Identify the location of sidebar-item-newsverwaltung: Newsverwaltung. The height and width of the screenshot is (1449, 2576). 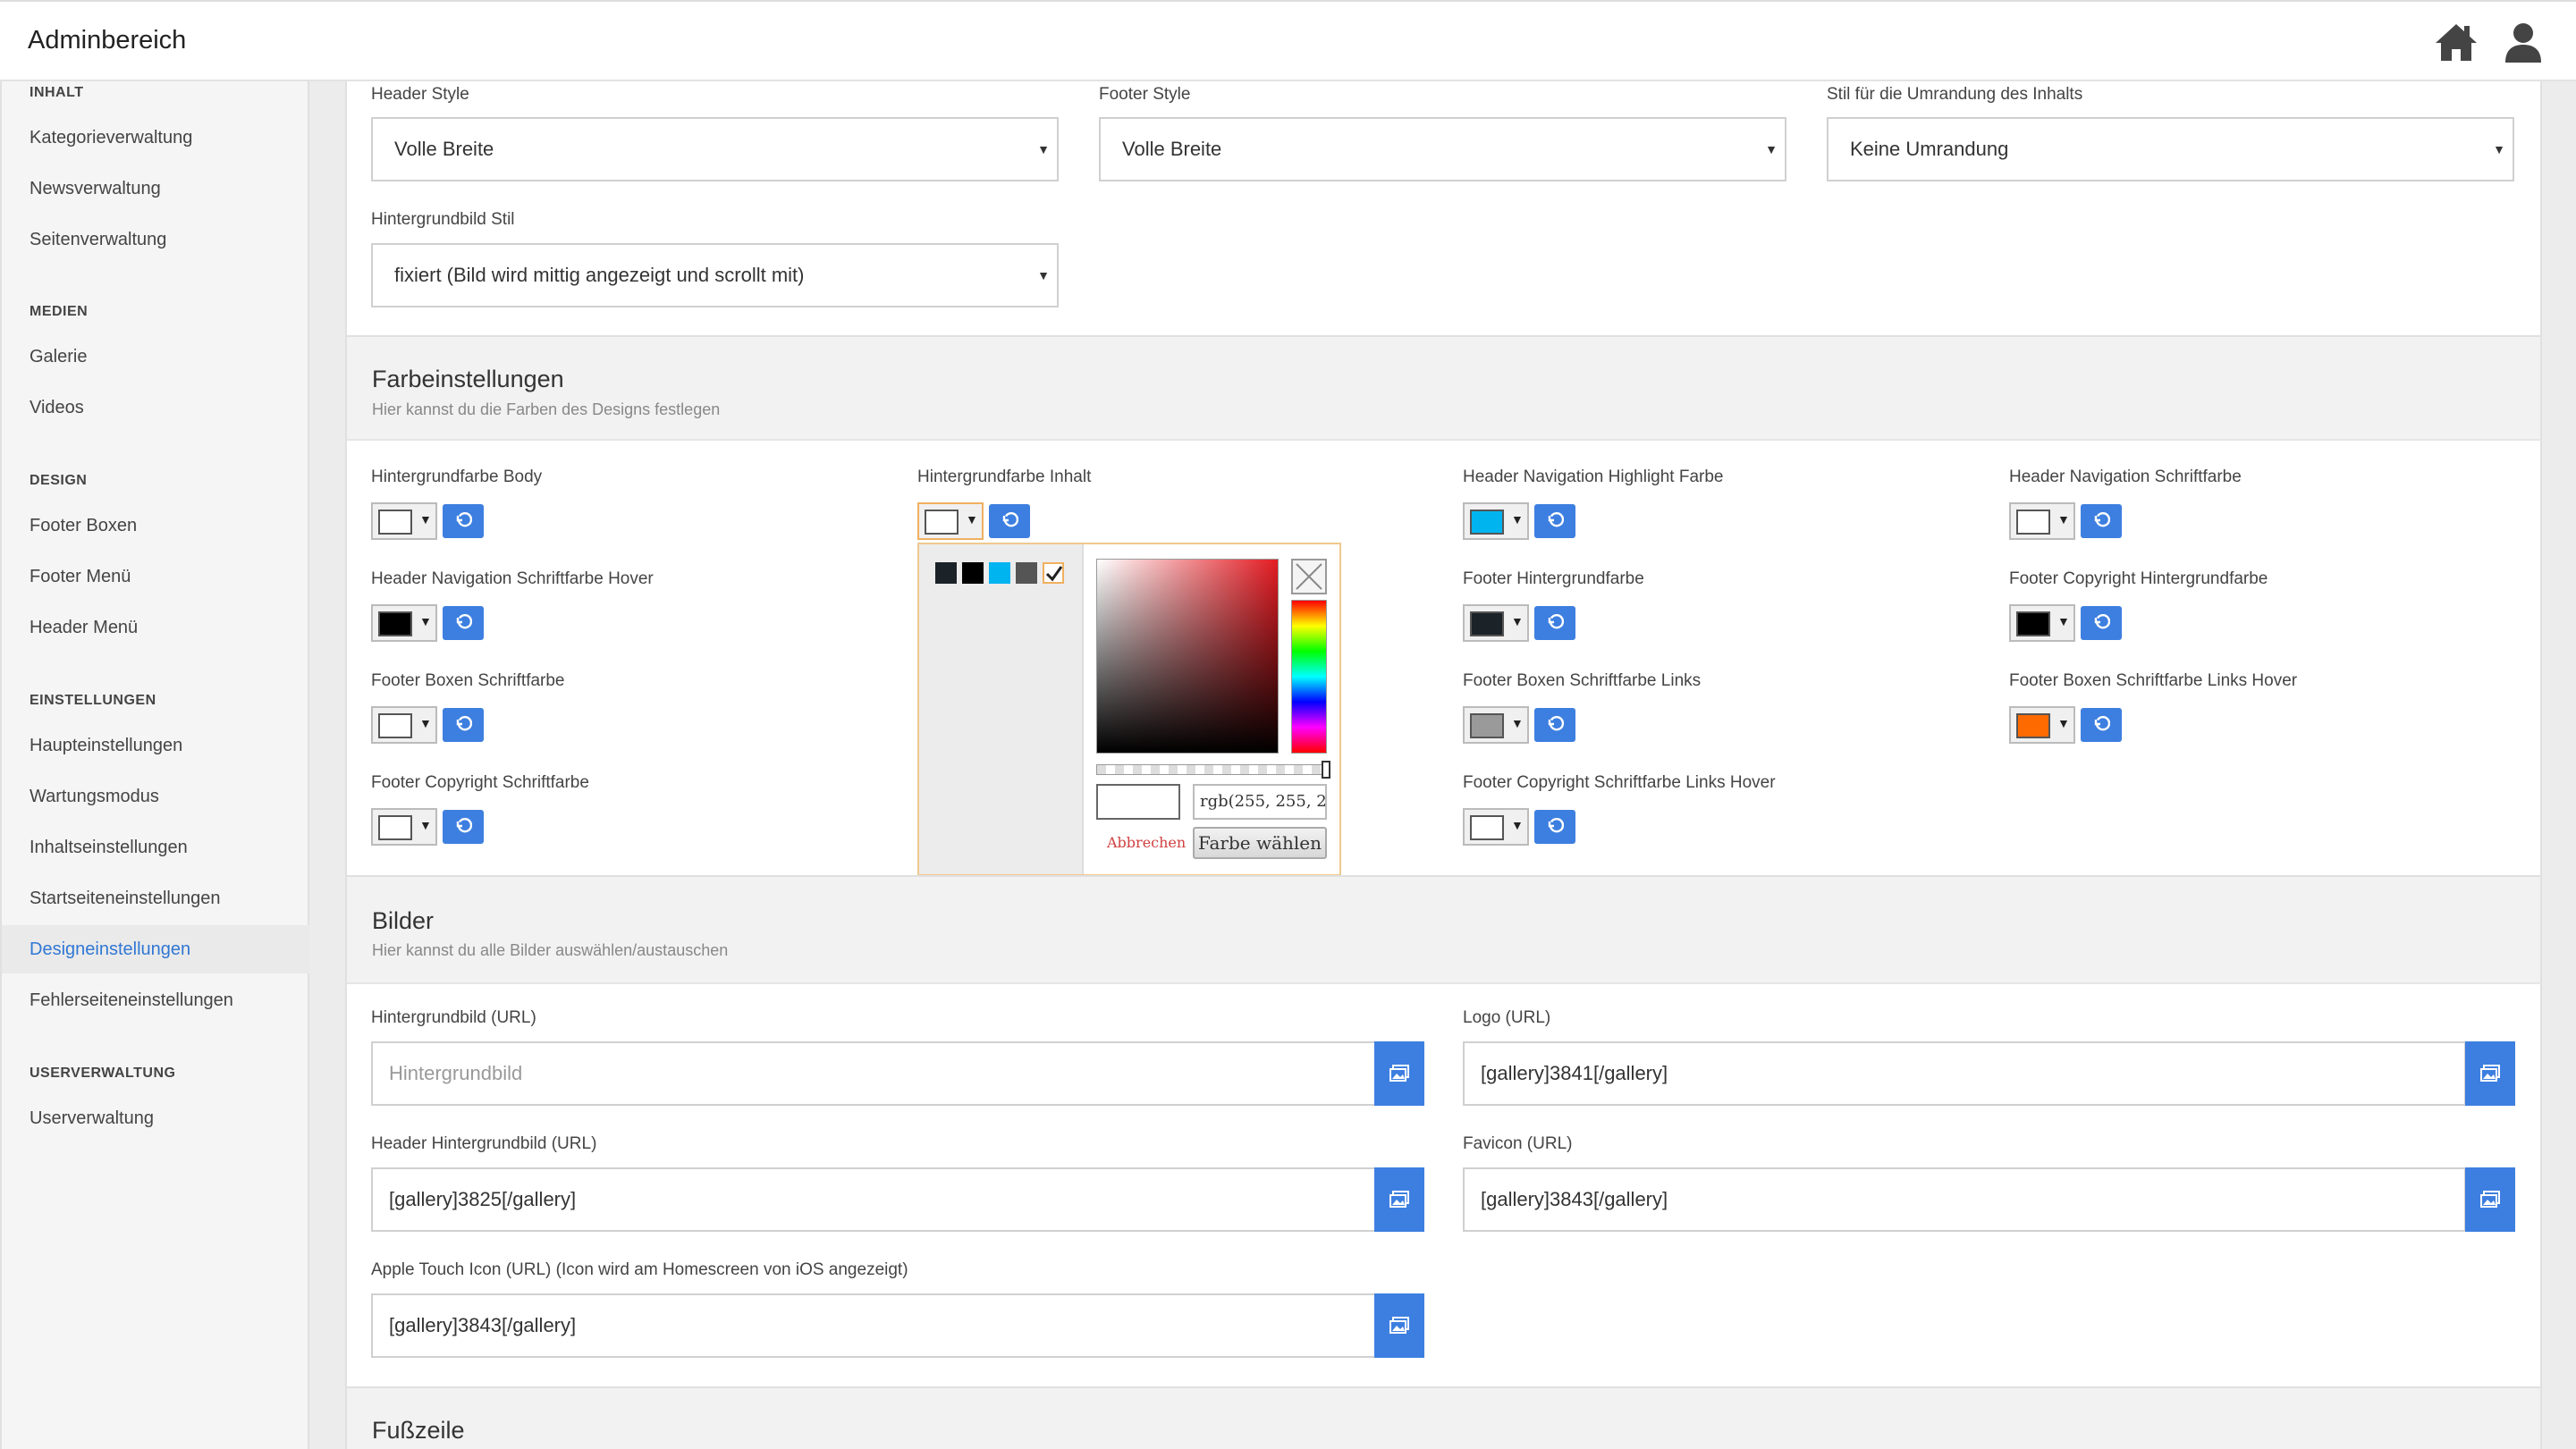
(155, 189).